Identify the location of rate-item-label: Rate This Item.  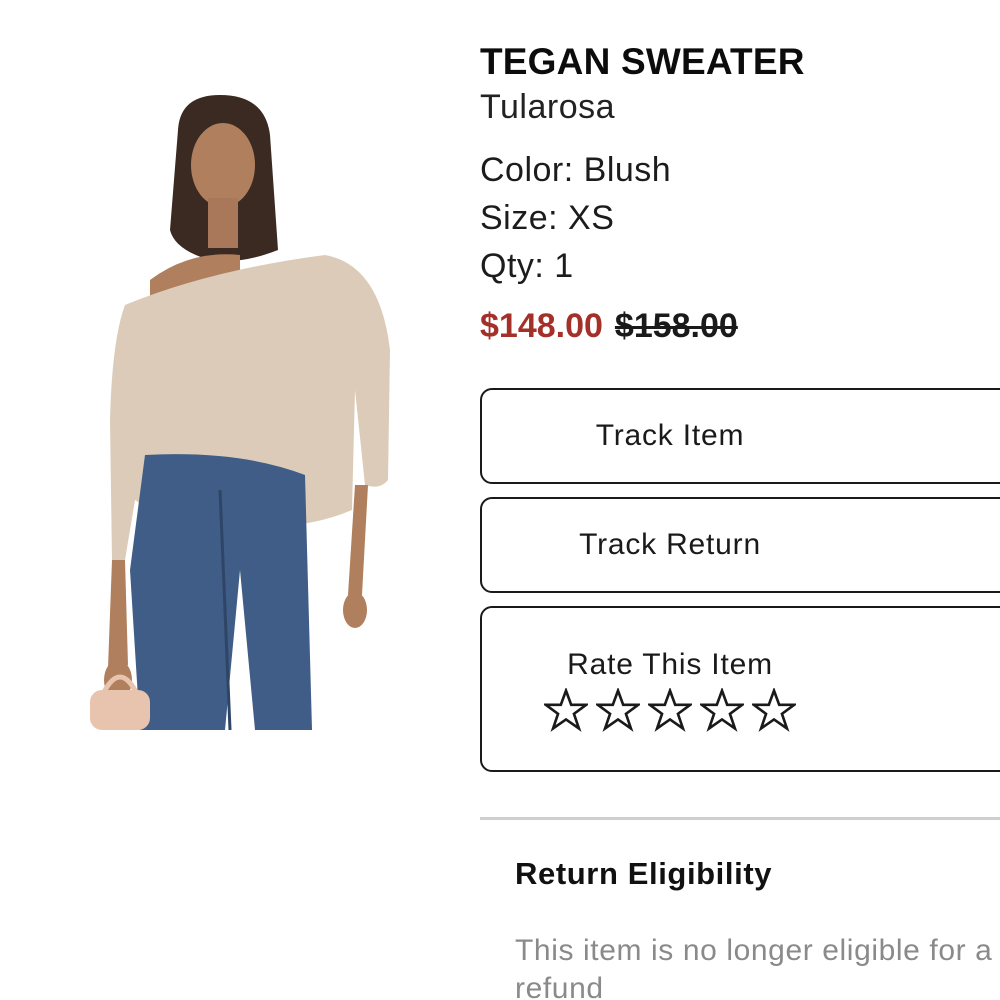
(670, 664).